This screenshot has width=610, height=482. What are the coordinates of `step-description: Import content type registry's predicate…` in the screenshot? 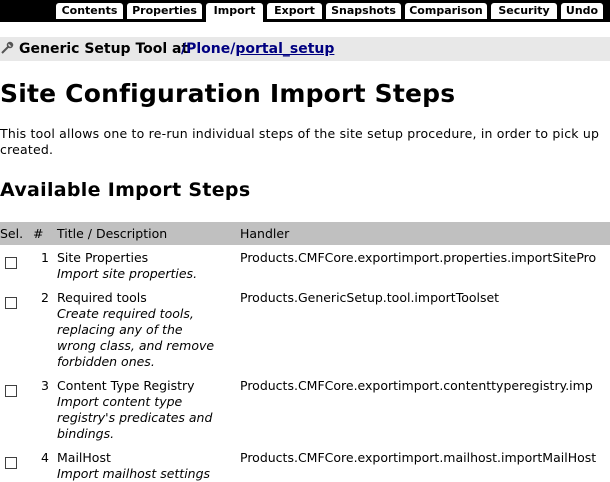 It's located at (135, 417).